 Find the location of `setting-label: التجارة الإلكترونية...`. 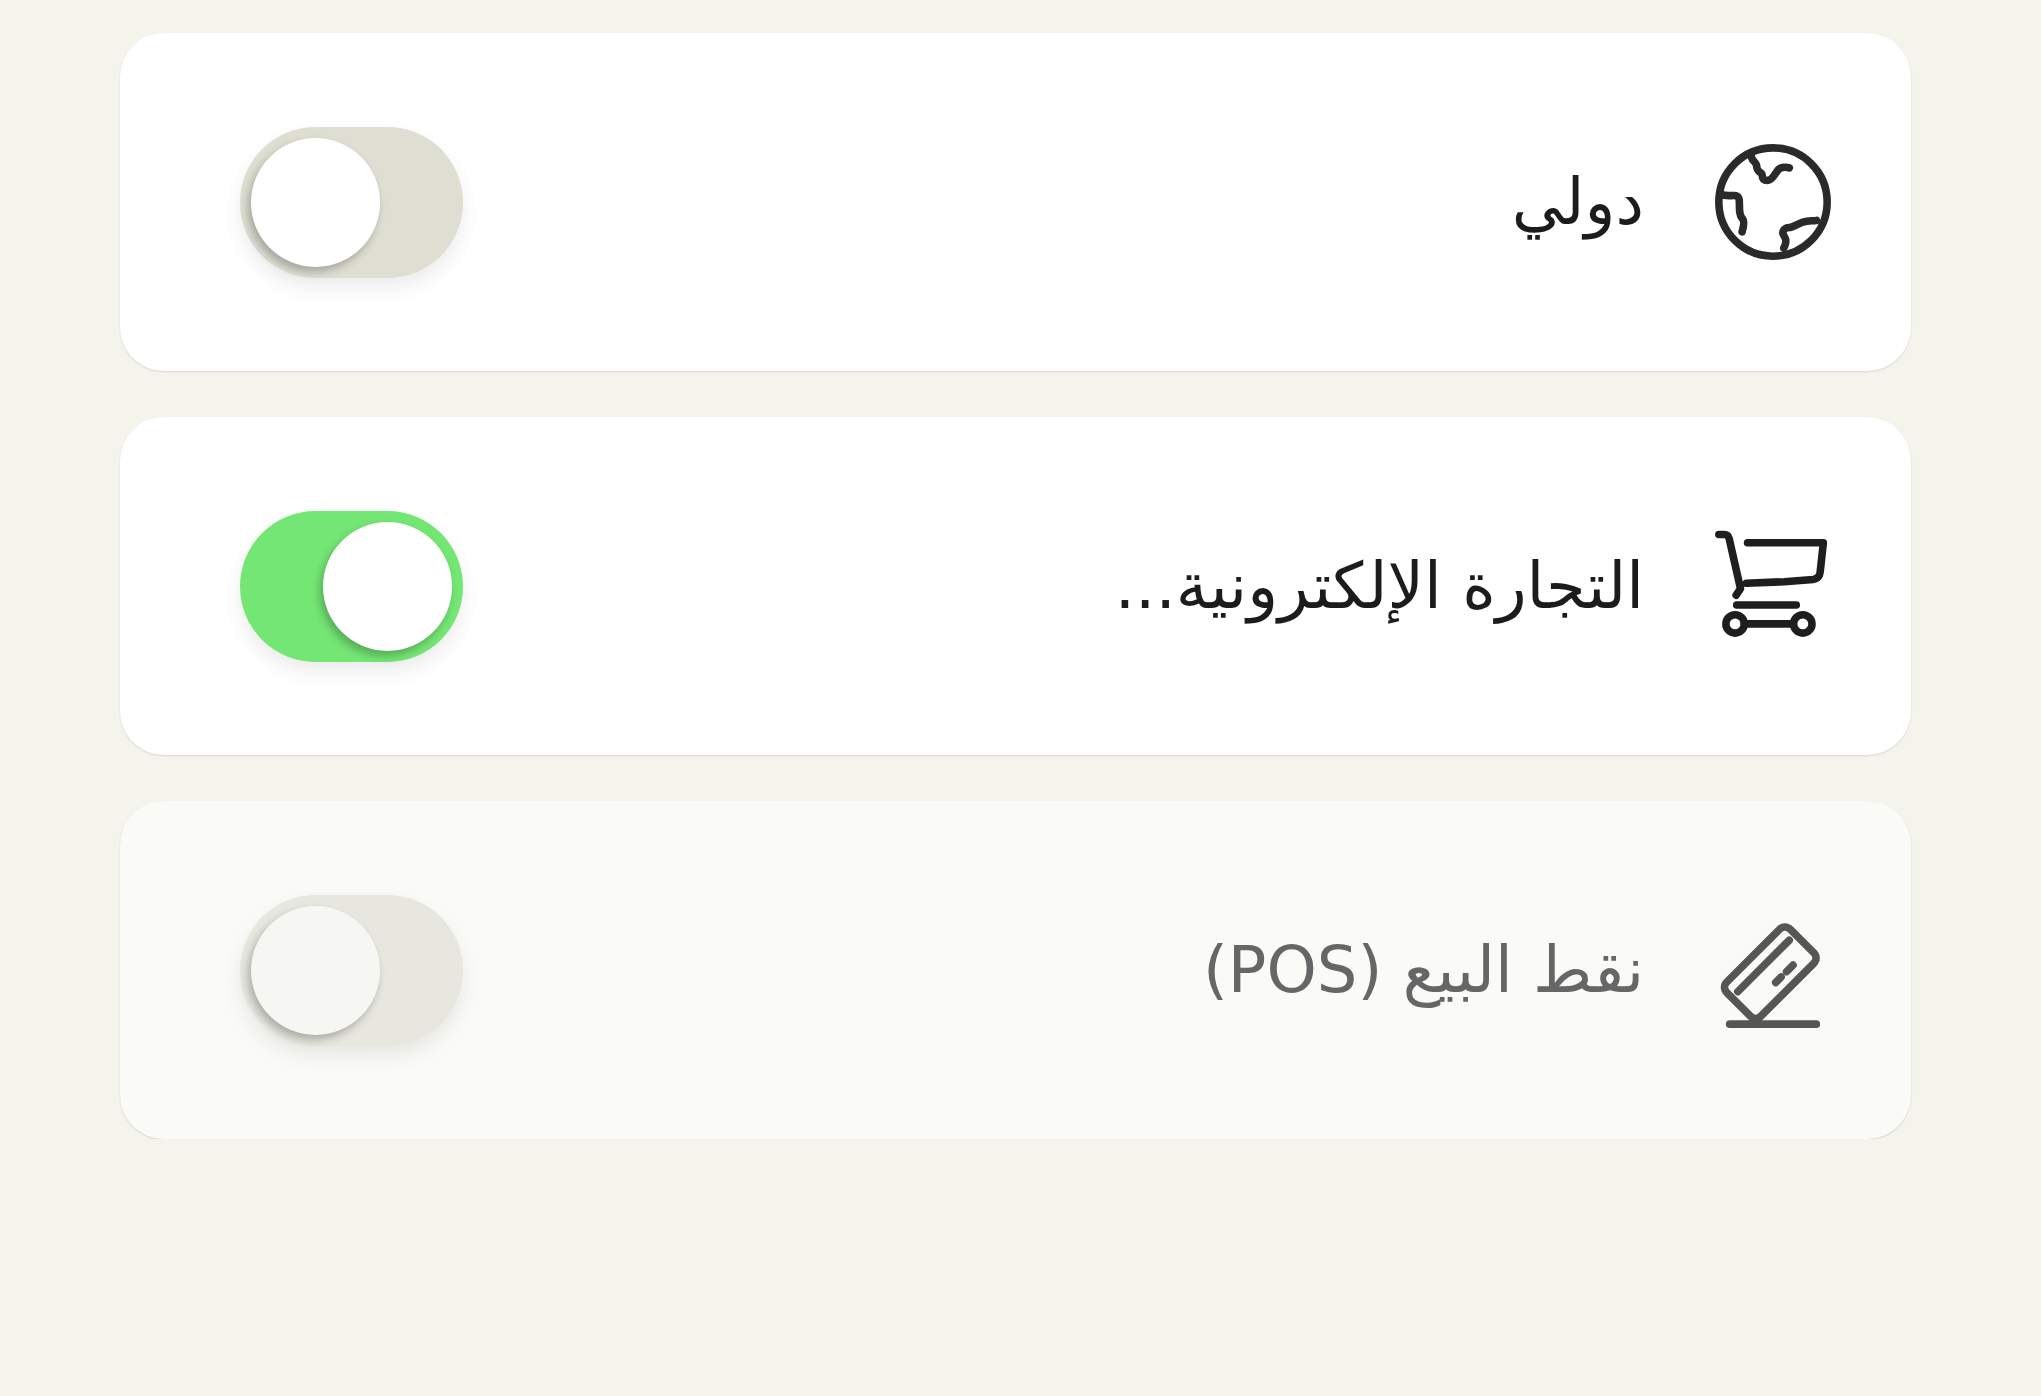

setting-label: التجارة الإلكترونية... is located at coordinates (1378, 586).